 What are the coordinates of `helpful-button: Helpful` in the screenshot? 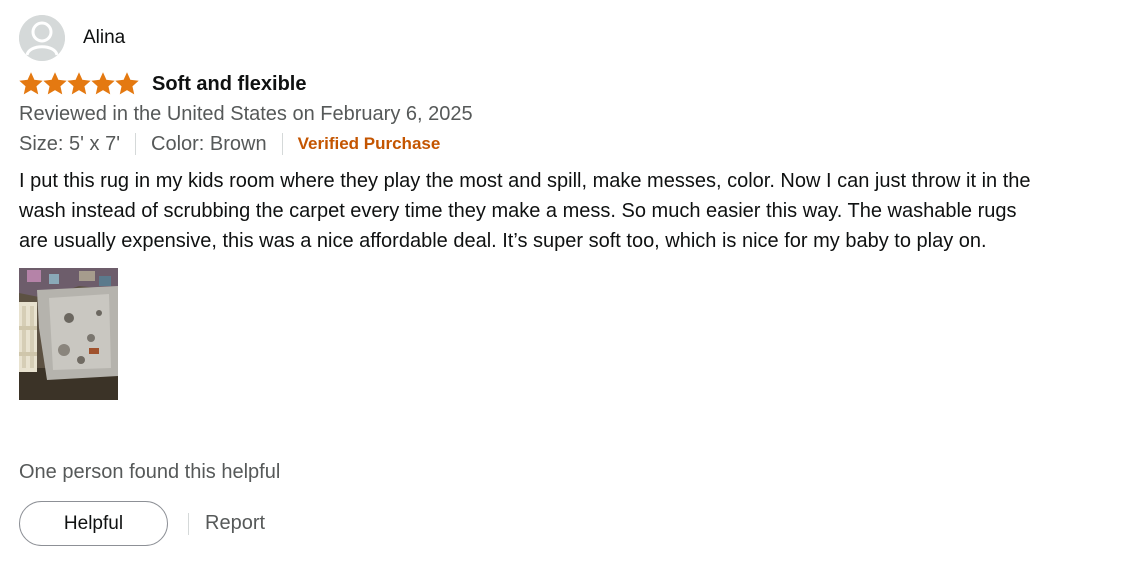 It's located at (93, 523).